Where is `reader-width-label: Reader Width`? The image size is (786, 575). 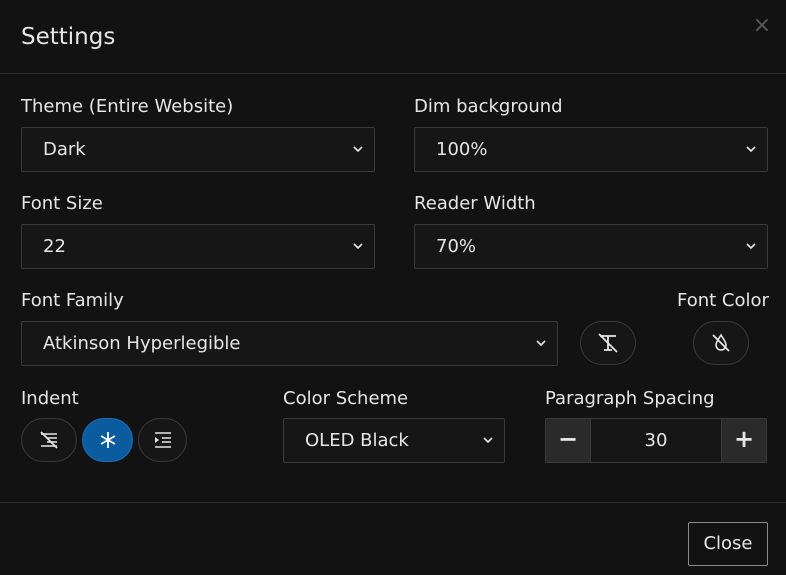 reader-width-label: Reader Width is located at coordinates (475, 203).